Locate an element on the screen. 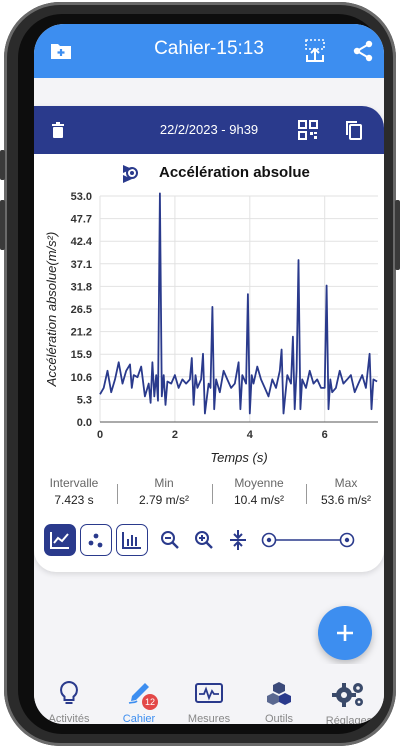 The image size is (400, 748). y-tick-label: 53.0 is located at coordinates (81, 197).